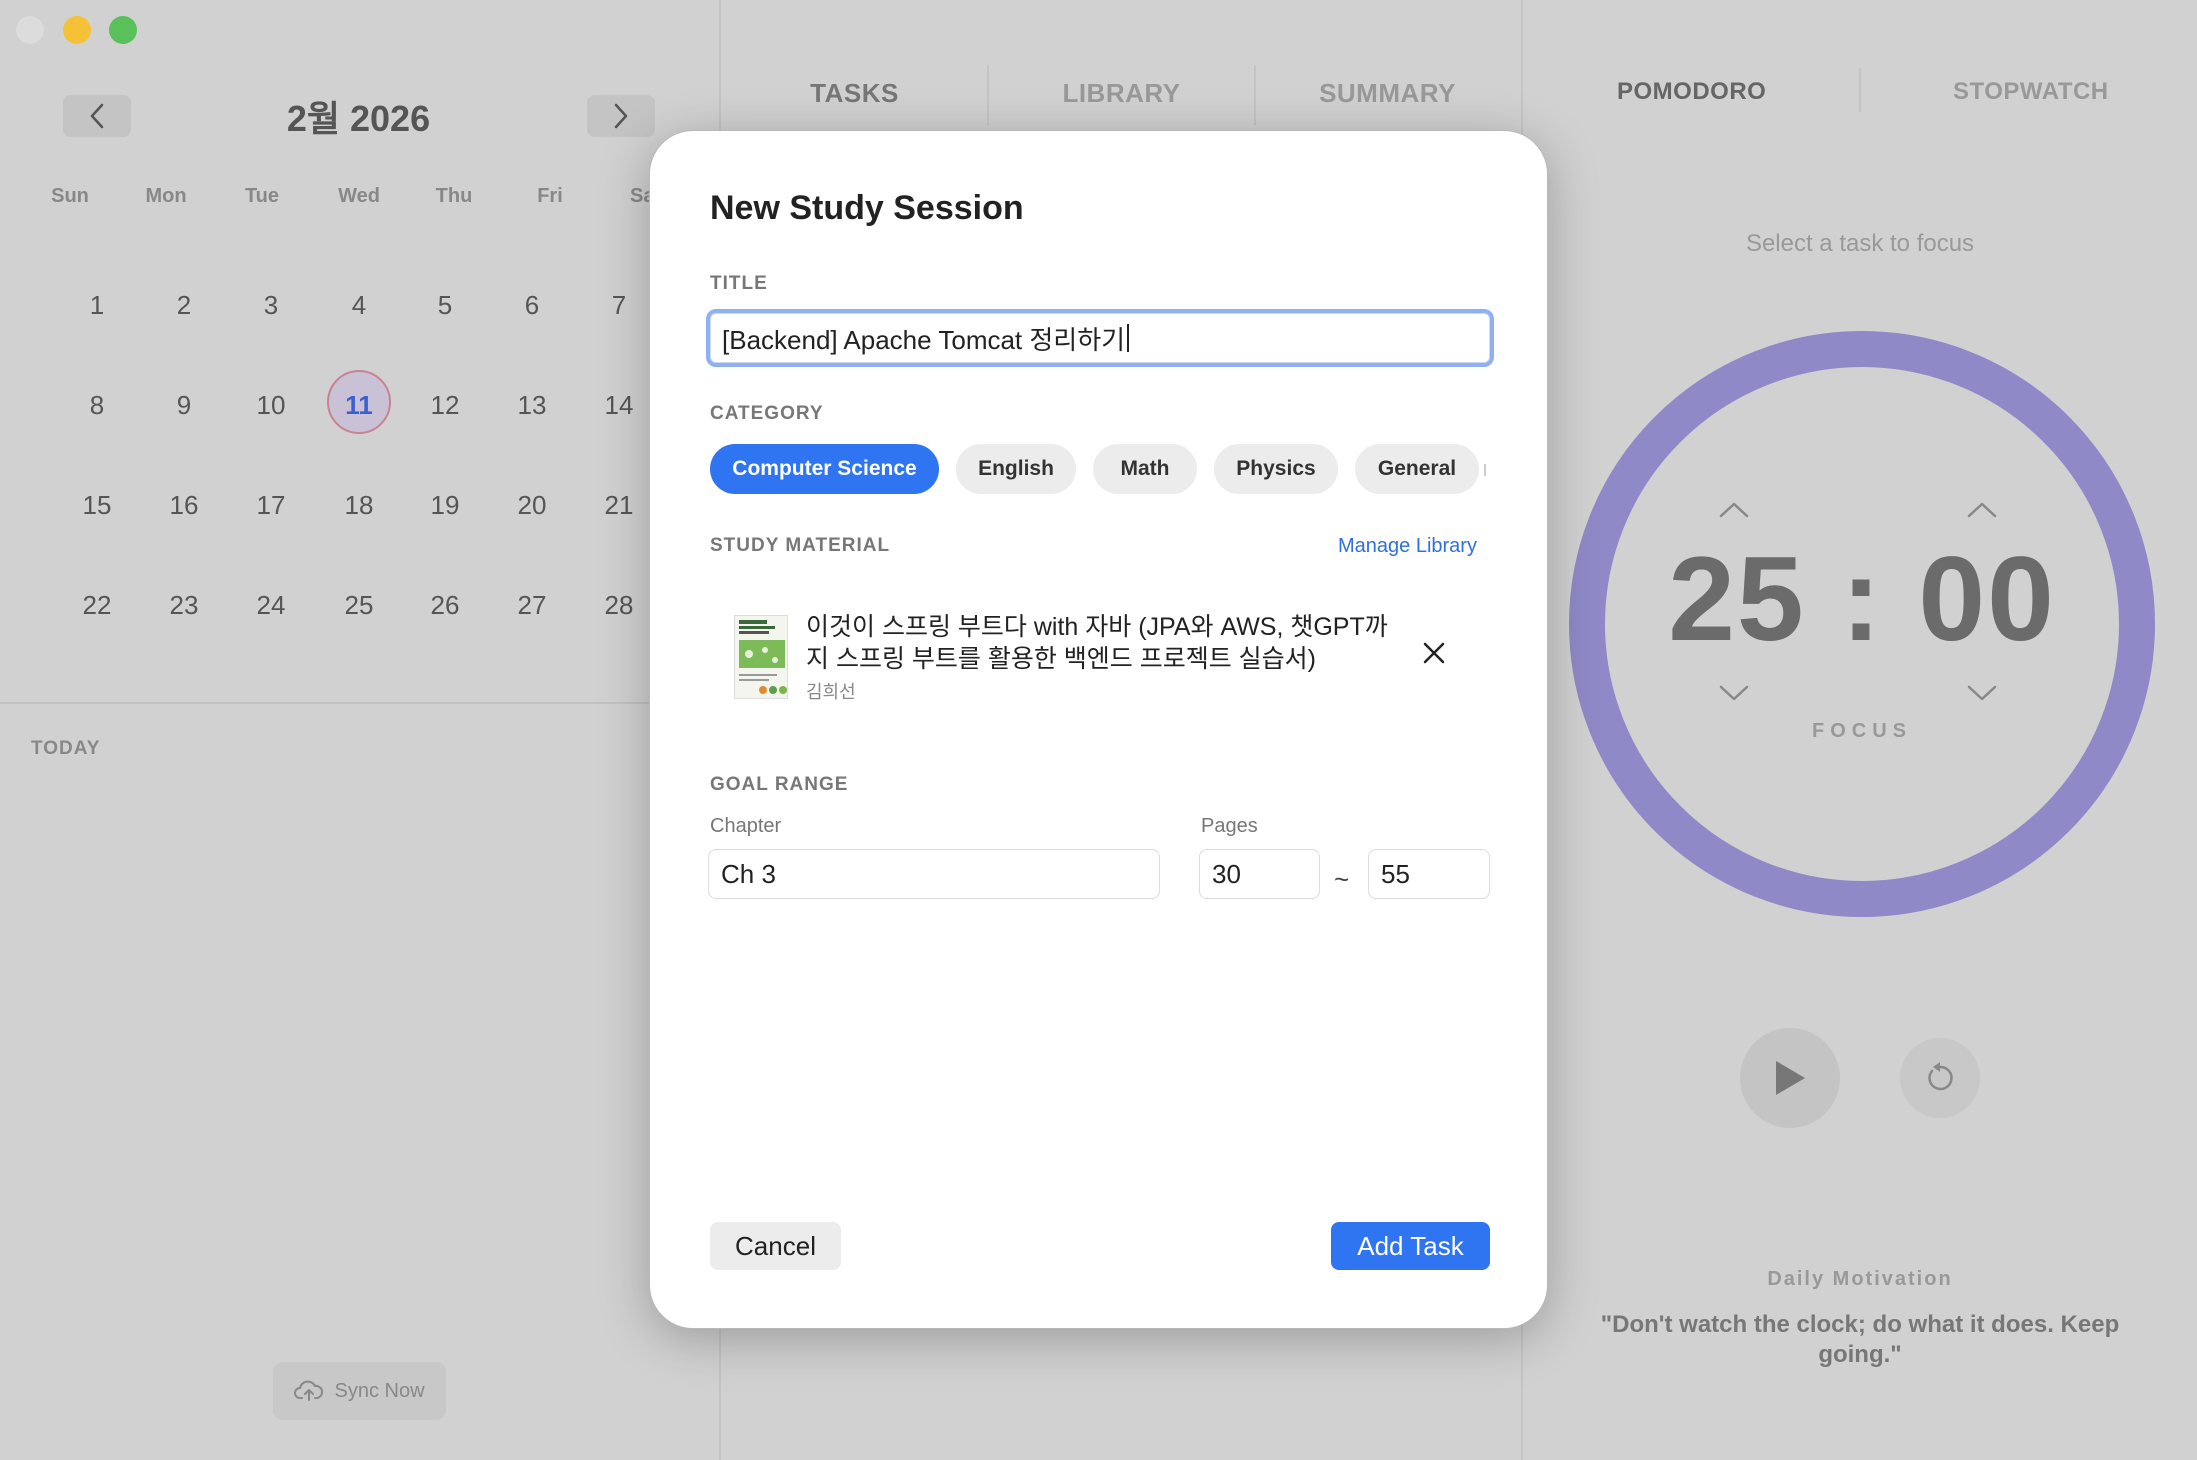  Describe the element at coordinates (1862, 599) in the screenshot. I see `timer-display: 25 : 00` at that location.